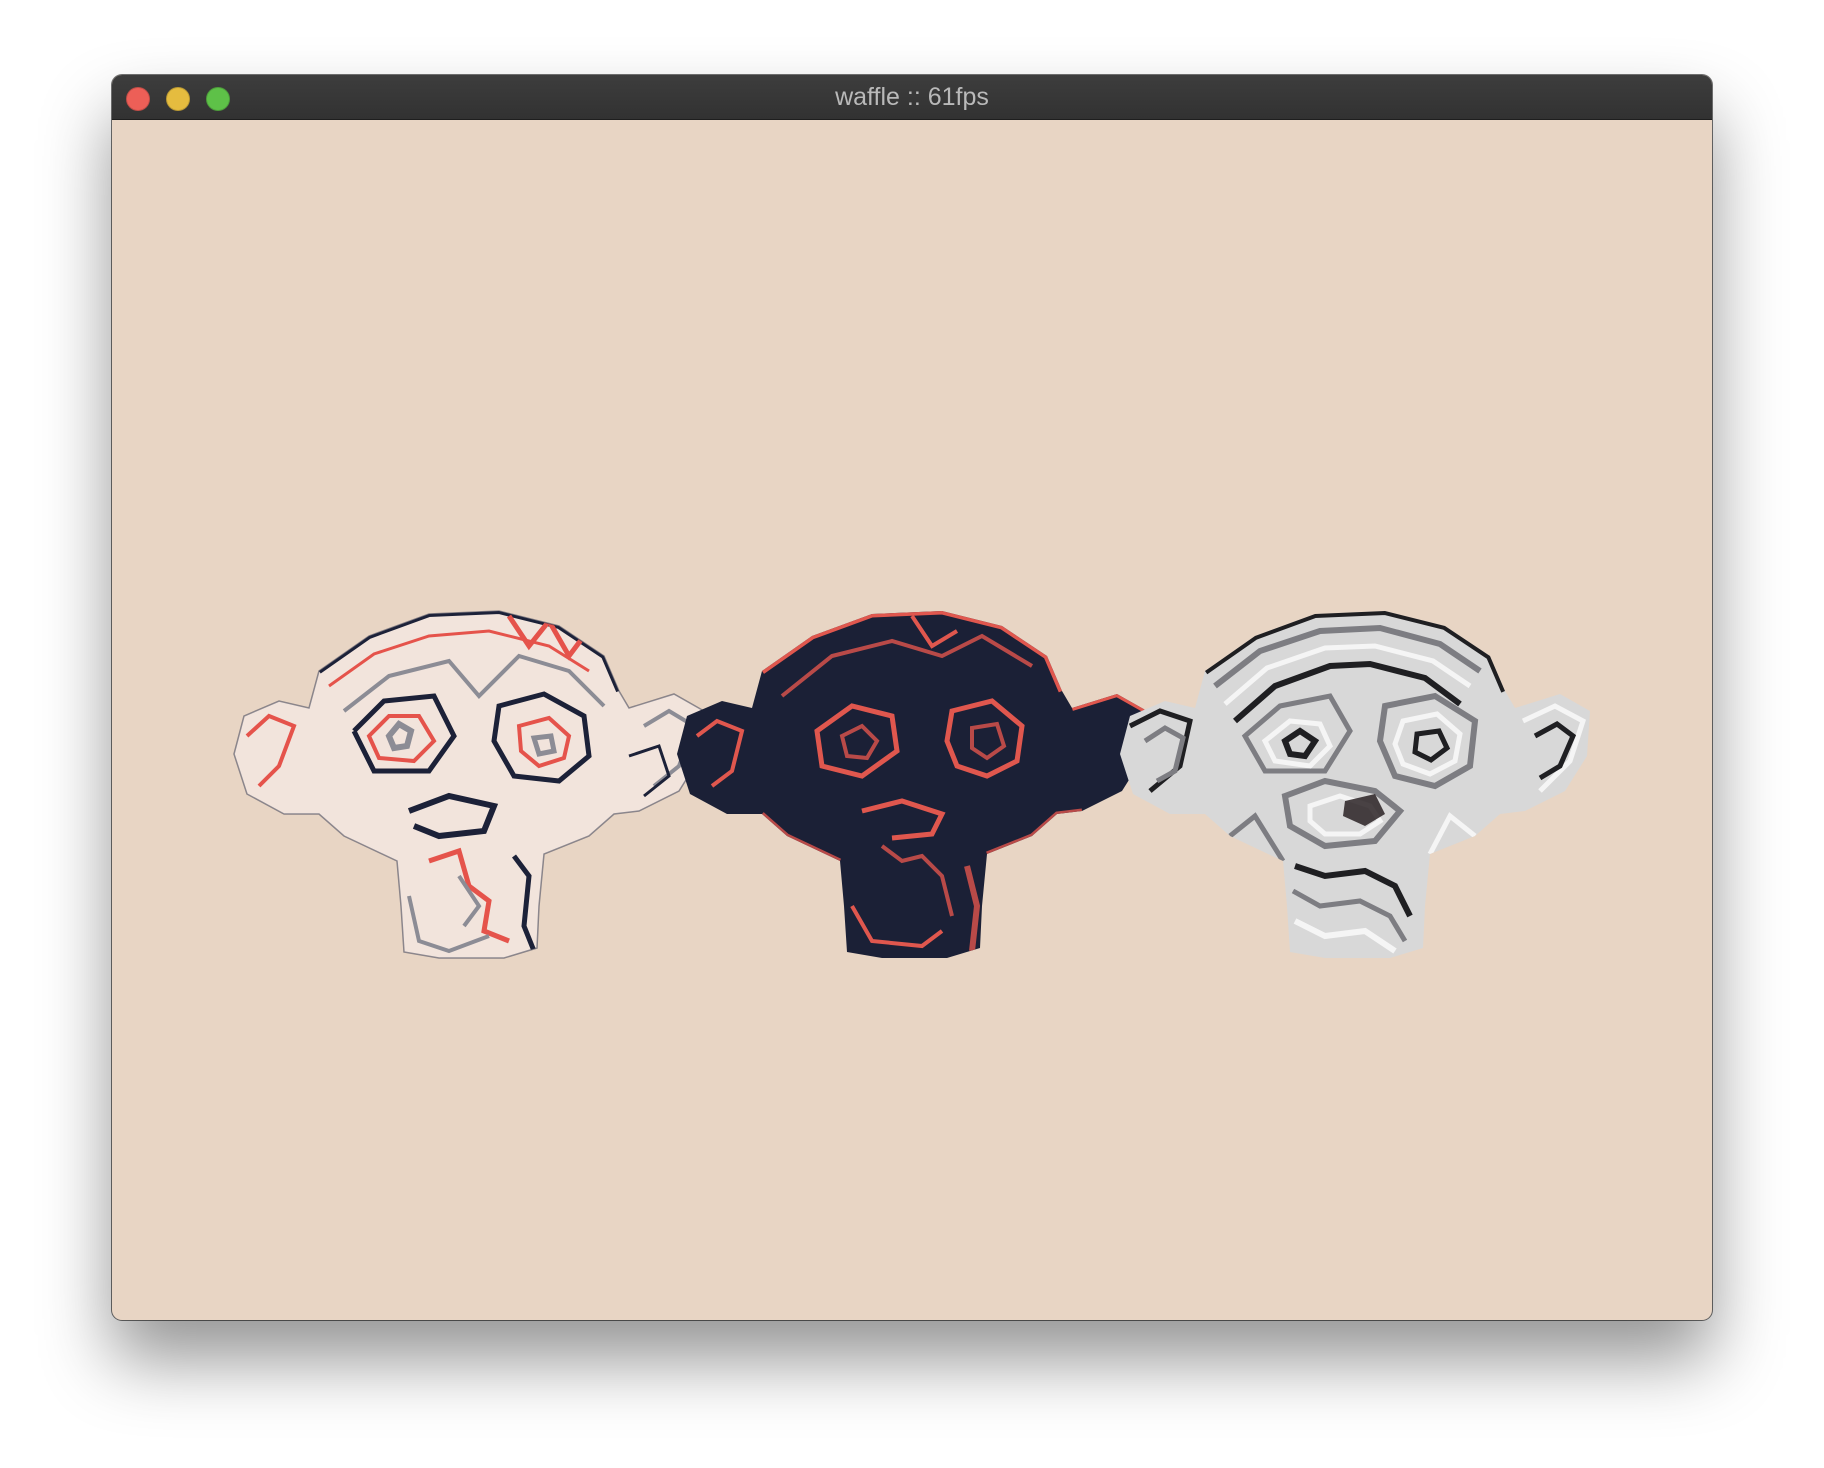  I want to click on monkey-model-dark, so click(912, 784).